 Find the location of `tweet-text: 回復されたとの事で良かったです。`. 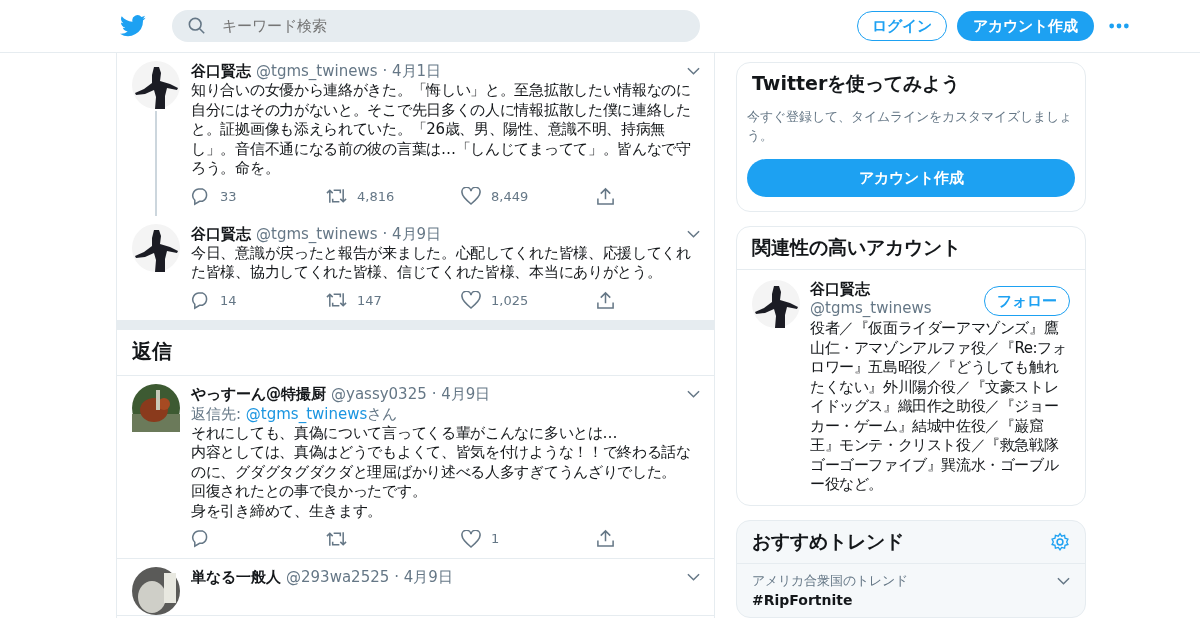

tweet-text: 回復されたとの事で良かったです。 is located at coordinates (309, 492).